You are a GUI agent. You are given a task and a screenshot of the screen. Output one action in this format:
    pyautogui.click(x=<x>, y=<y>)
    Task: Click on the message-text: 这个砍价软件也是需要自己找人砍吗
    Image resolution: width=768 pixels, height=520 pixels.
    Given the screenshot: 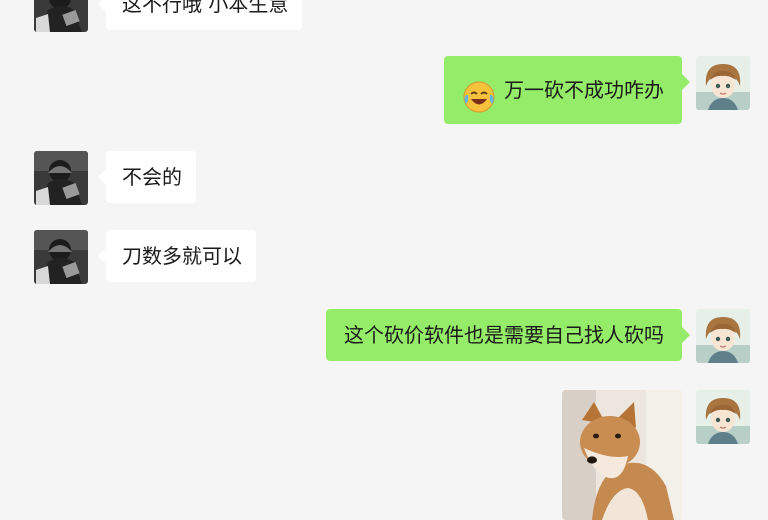 What is the action you would take?
    pyautogui.click(x=504, y=335)
    